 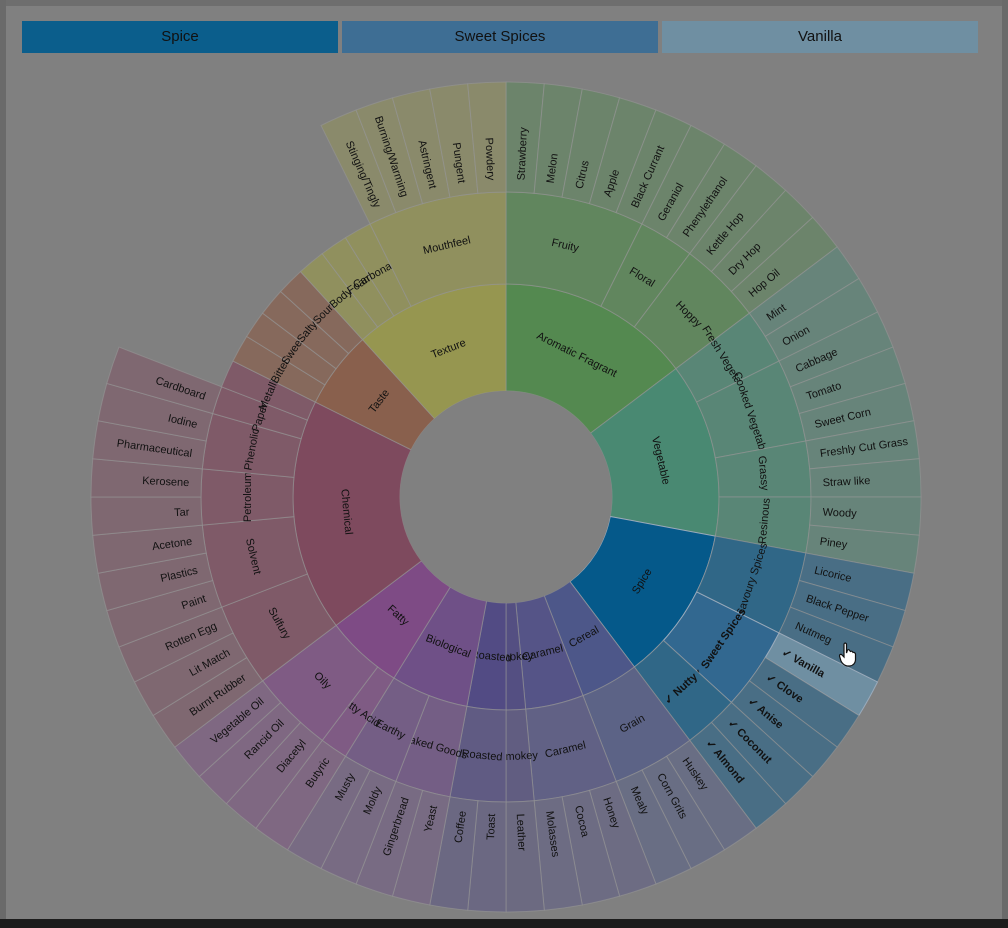 What do you see at coordinates (247, 497) in the screenshot?
I see `segment-petroleum` at bounding box center [247, 497].